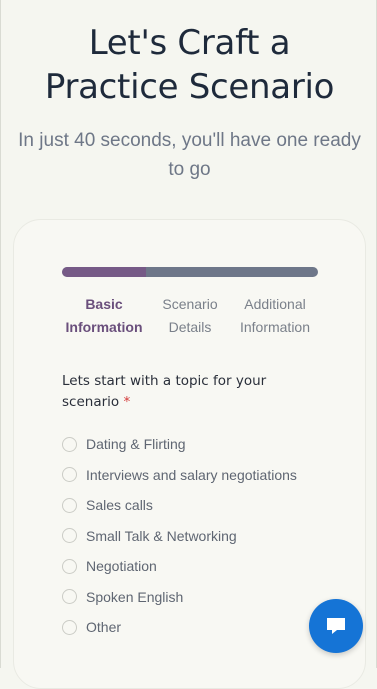 The width and height of the screenshot is (377, 689). I want to click on topic-option-dating: Dating & Flirting, so click(207, 444).